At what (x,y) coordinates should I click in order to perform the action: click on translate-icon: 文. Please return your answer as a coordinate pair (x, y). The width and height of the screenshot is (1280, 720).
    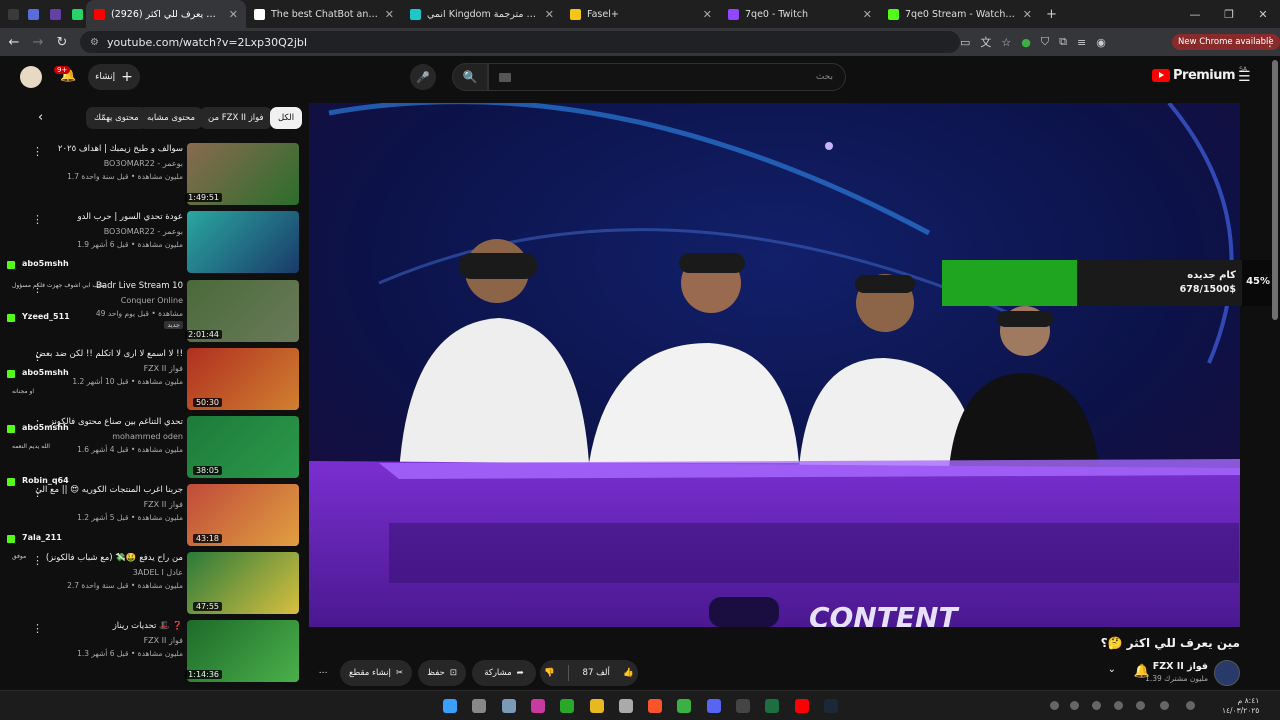
    Looking at the image, I should click on (985, 42).